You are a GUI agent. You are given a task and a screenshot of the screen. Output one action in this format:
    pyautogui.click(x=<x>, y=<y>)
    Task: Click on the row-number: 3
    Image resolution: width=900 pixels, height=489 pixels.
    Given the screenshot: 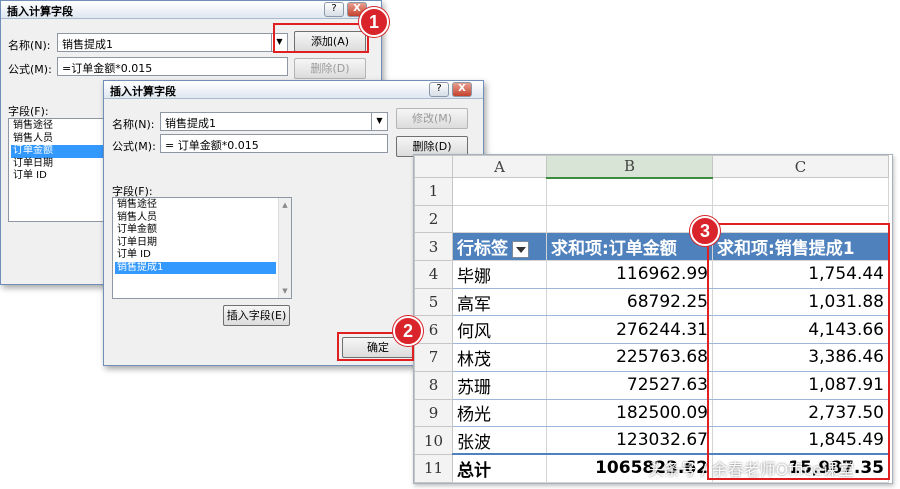 What is the action you would take?
    pyautogui.click(x=433, y=247)
    